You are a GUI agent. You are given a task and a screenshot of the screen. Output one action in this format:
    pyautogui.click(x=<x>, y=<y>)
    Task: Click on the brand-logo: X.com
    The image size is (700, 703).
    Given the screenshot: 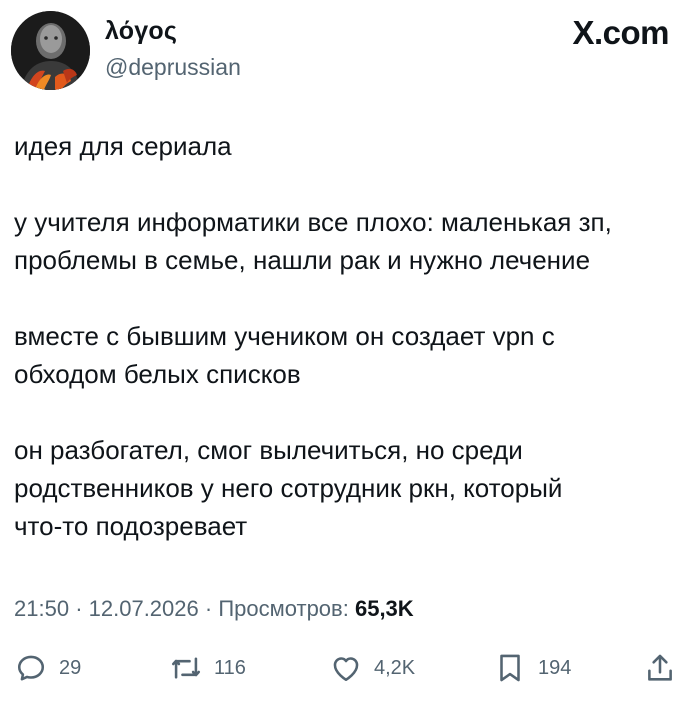 What is the action you would take?
    pyautogui.click(x=620, y=32)
    